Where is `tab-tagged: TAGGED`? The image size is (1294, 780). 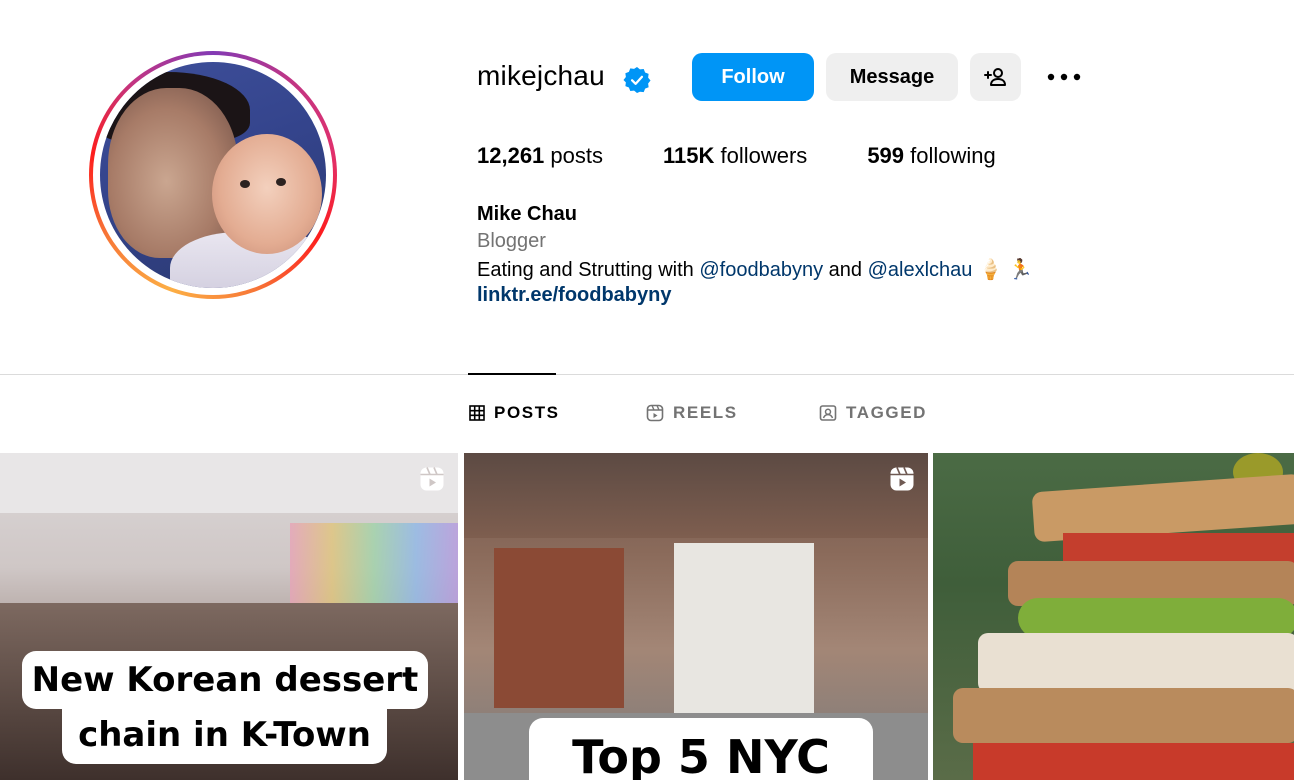
tab-tagged: TAGGED is located at coordinates (873, 413).